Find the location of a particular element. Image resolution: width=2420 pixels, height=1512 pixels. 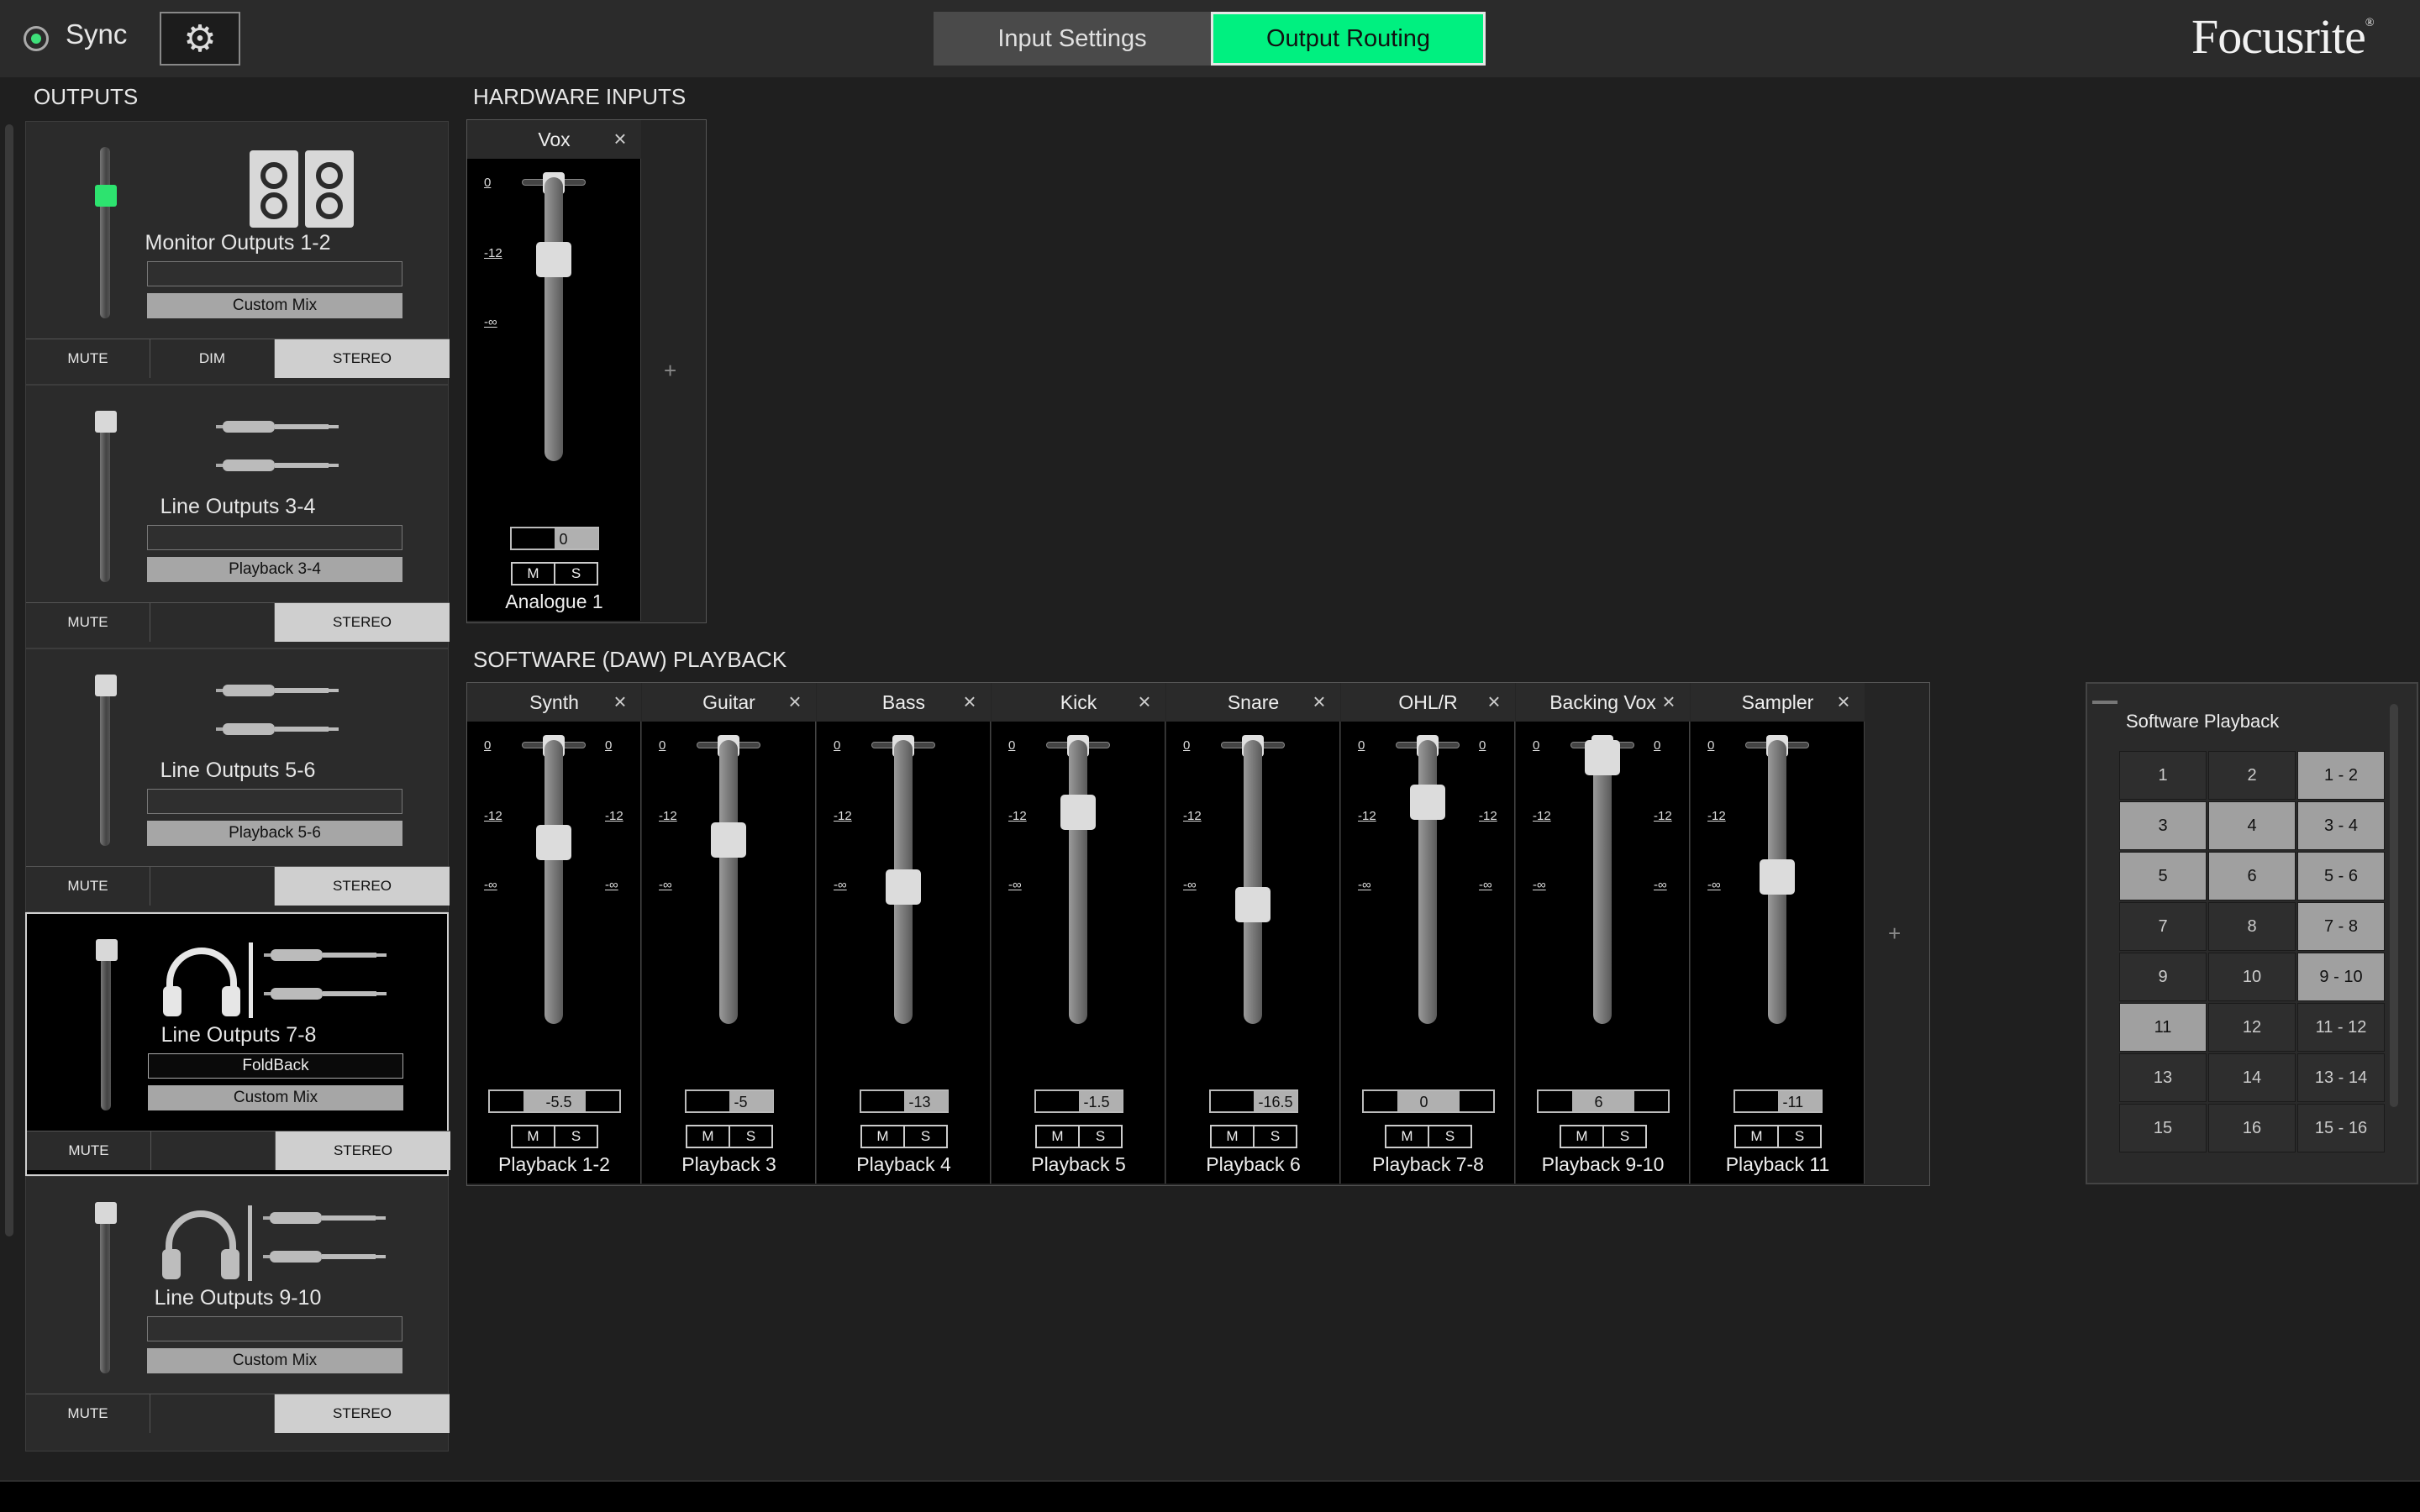

source-cell: 11 - 12 is located at coordinates (2341, 1027).